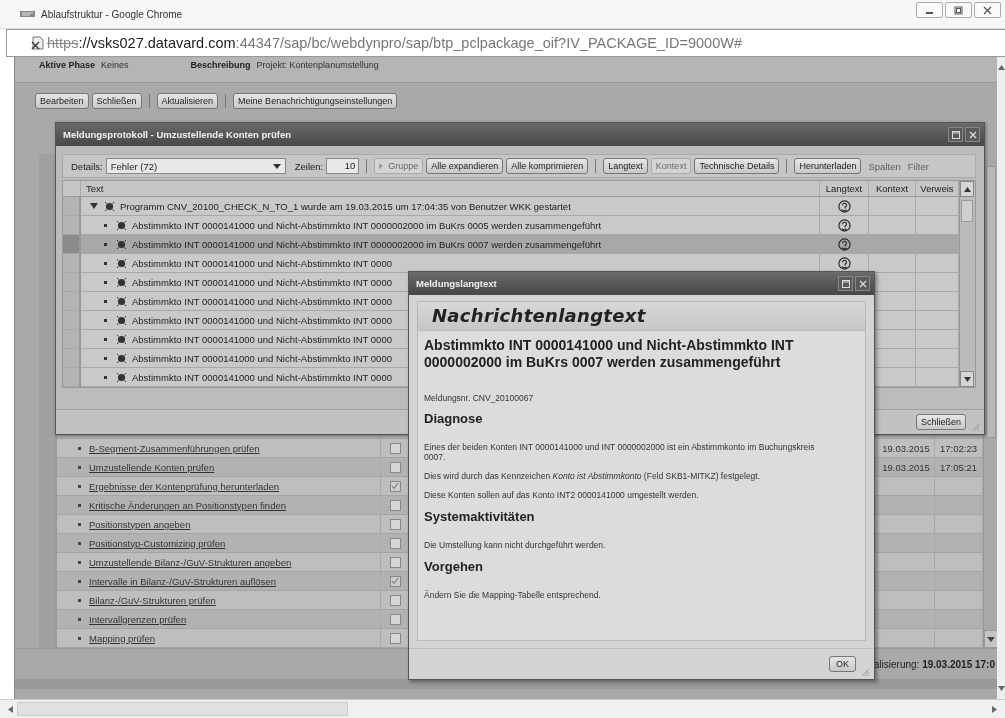 Image resolution: width=1005 pixels, height=718 pixels. What do you see at coordinates (190, 562) in the screenshot?
I see `step-link: Umzustellende Bilanz-/GuV-Strukturen angeben` at bounding box center [190, 562].